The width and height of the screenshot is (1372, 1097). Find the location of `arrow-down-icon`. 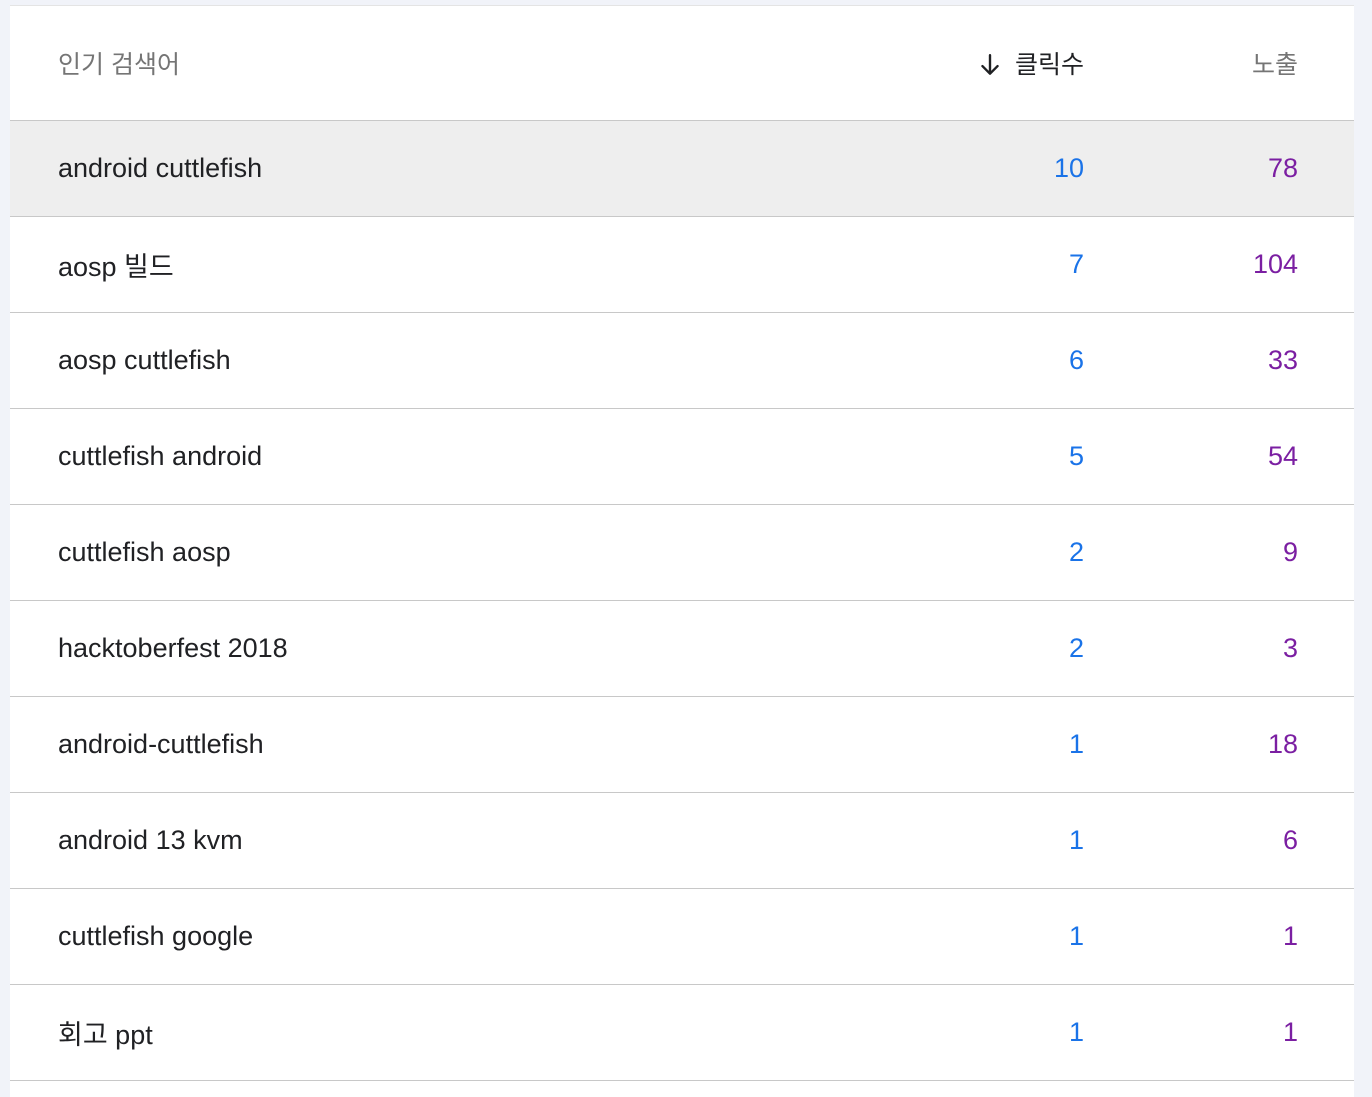

arrow-down-icon is located at coordinates (990, 64).